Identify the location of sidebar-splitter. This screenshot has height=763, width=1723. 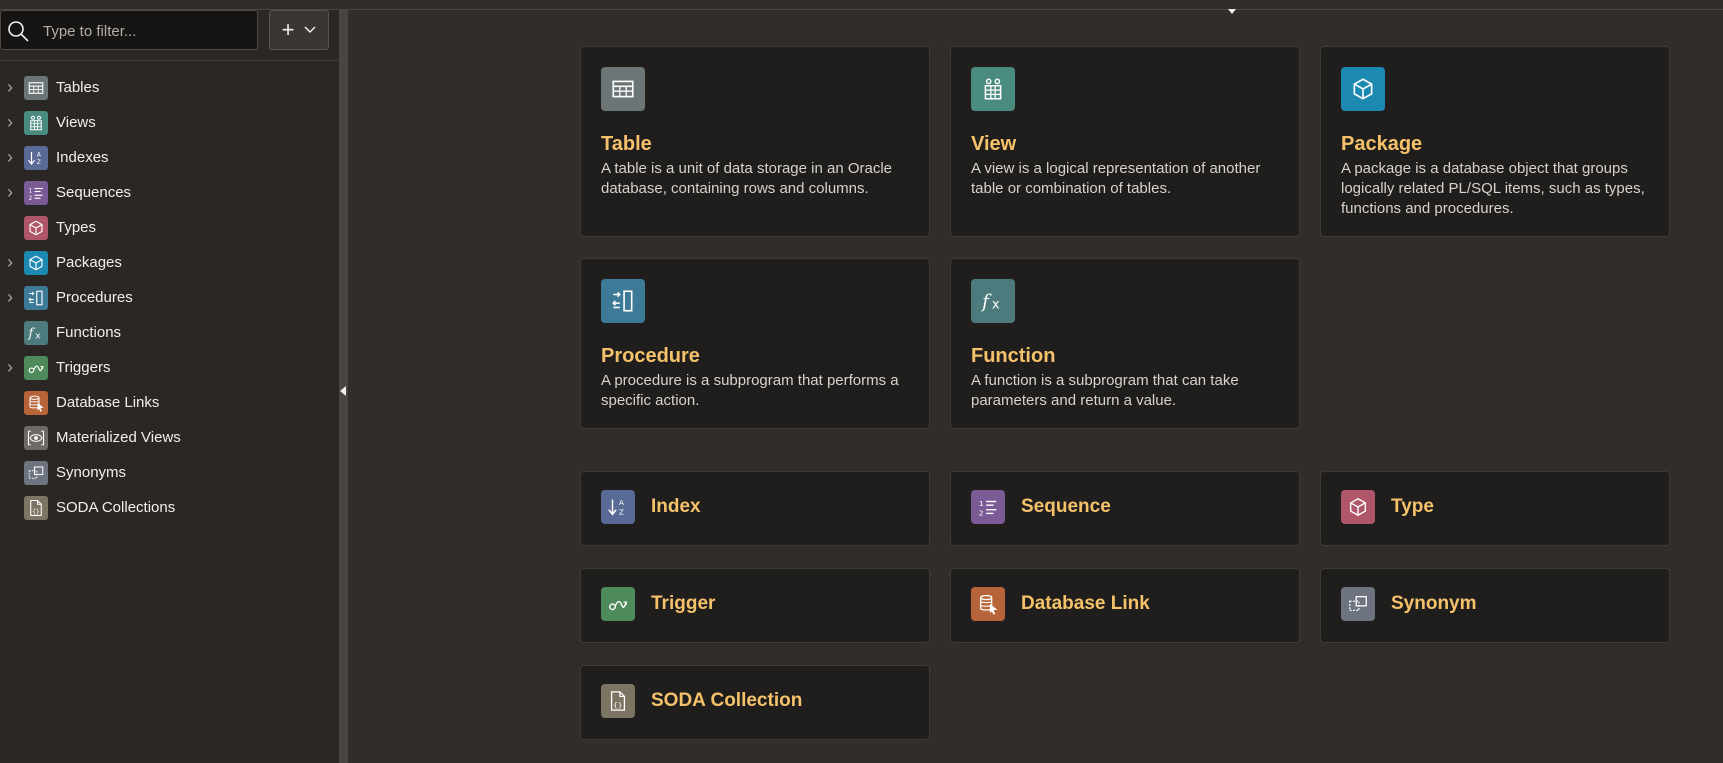
(343, 386).